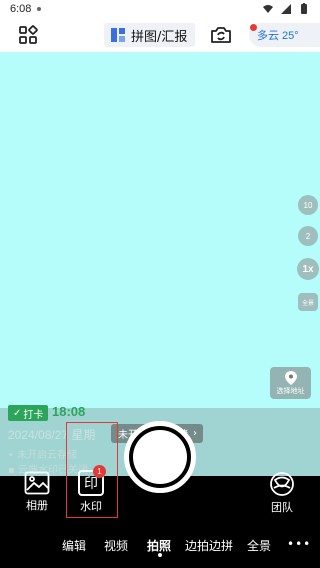 The height and width of the screenshot is (568, 320). Describe the element at coordinates (282, 484) in the screenshot. I see `team-icon` at that location.